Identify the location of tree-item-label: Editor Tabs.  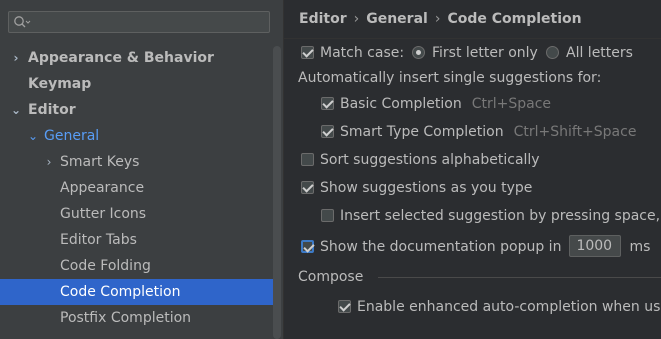
(98, 240).